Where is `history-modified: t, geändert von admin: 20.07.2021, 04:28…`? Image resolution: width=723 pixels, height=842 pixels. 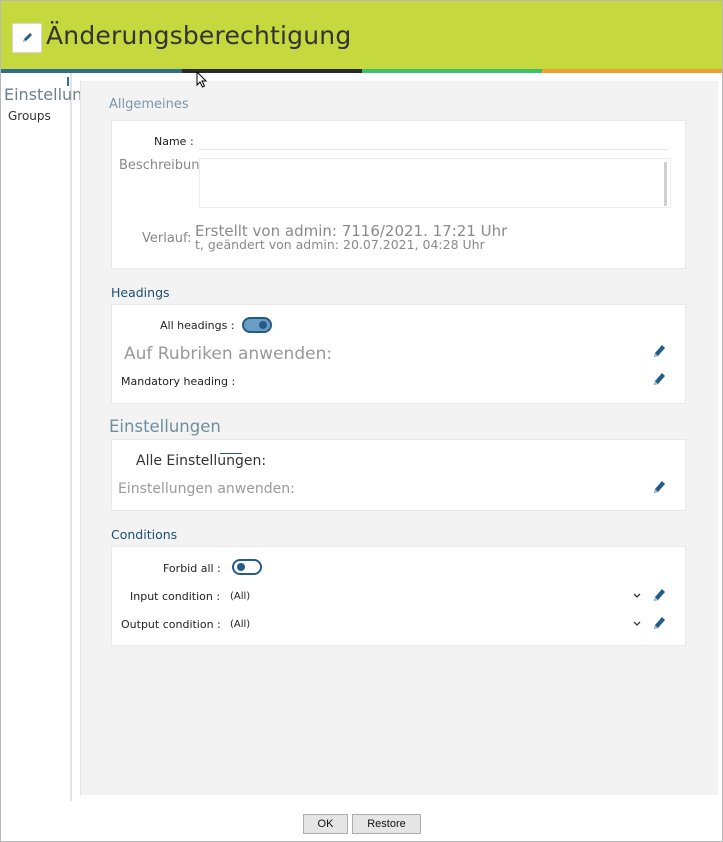 history-modified: t, geändert von admin: 20.07.2021, 04:28… is located at coordinates (340, 244).